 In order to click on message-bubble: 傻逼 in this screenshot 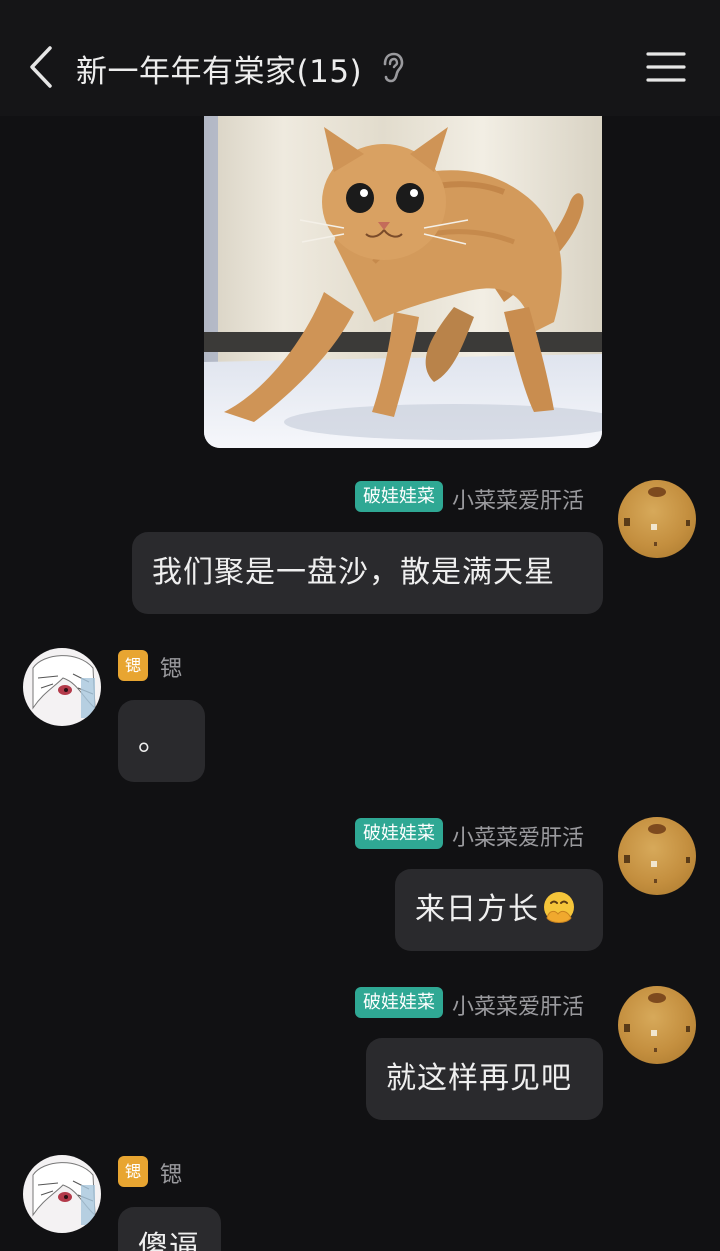, I will do `click(169, 1229)`.